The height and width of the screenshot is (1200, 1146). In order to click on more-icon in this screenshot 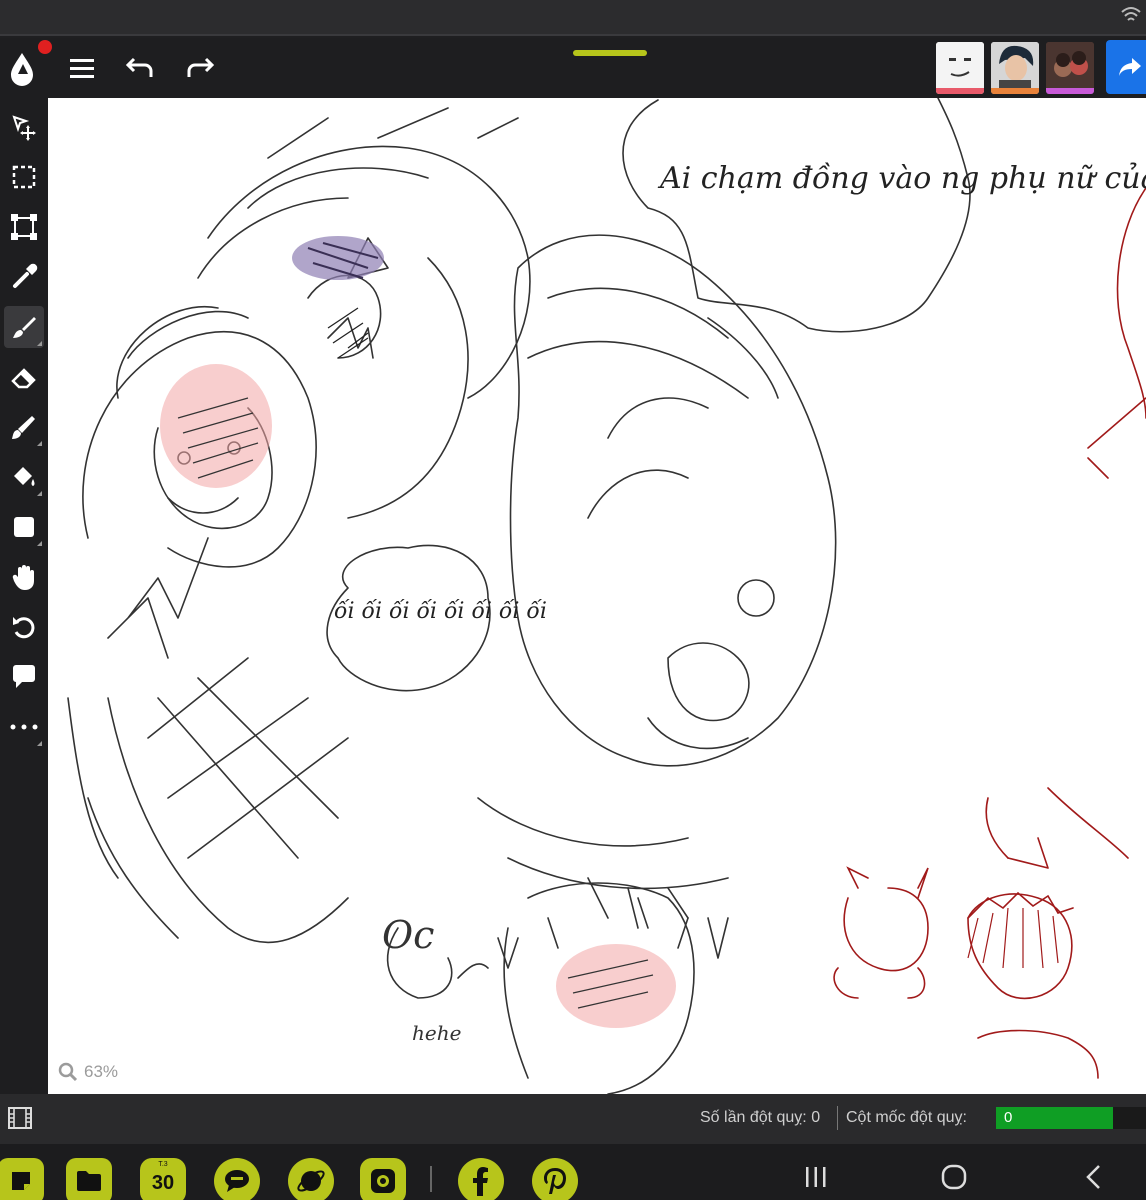, I will do `click(24, 727)`.